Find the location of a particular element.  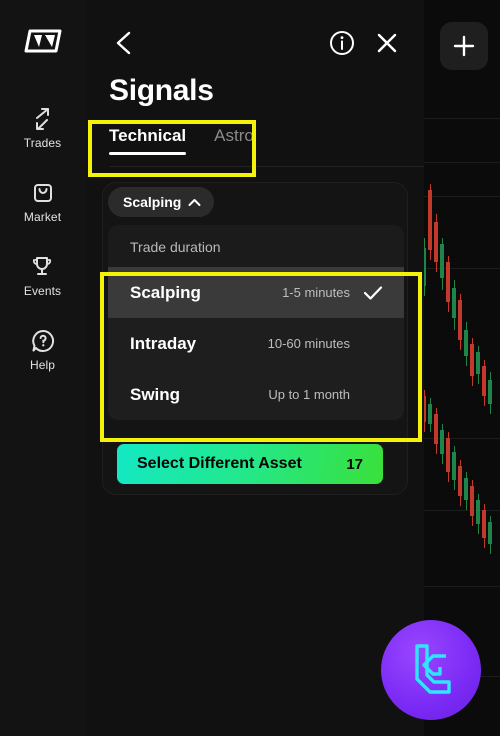

sidebar-item-label: Trades is located at coordinates (42, 143).